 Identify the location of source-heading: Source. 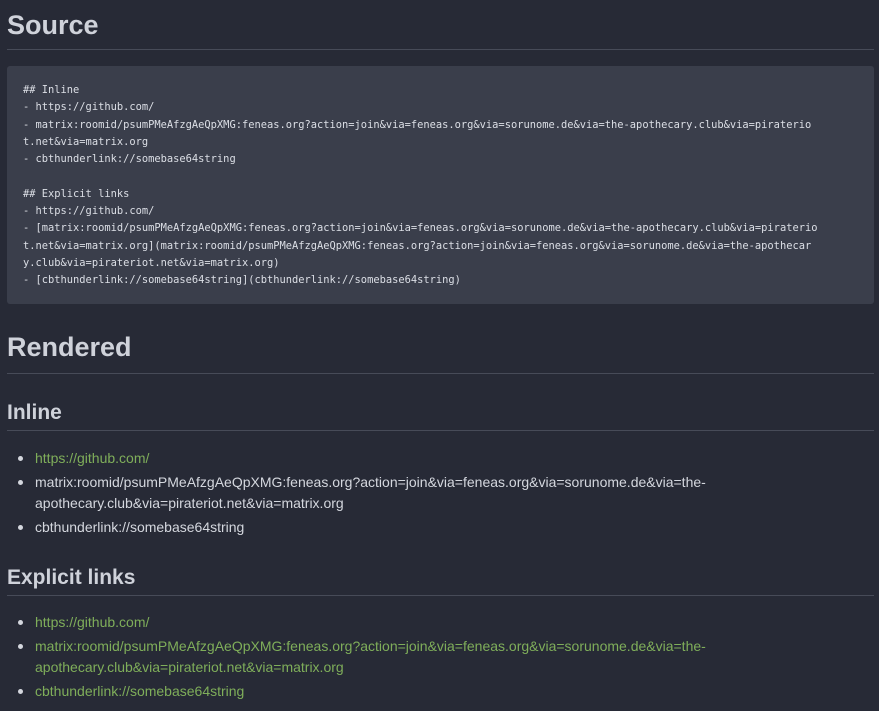
(53, 25).